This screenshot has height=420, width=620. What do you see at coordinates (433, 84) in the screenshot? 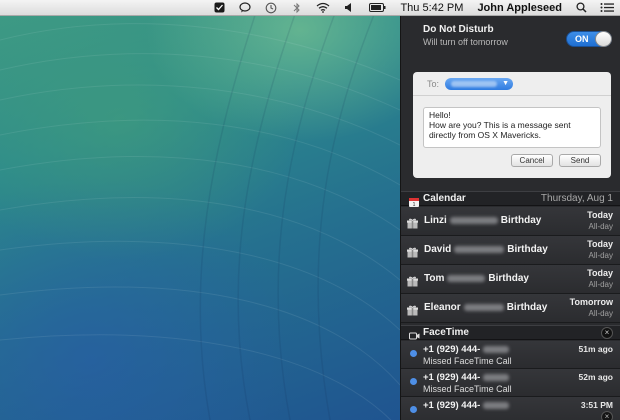
I see `to-label: To:` at bounding box center [433, 84].